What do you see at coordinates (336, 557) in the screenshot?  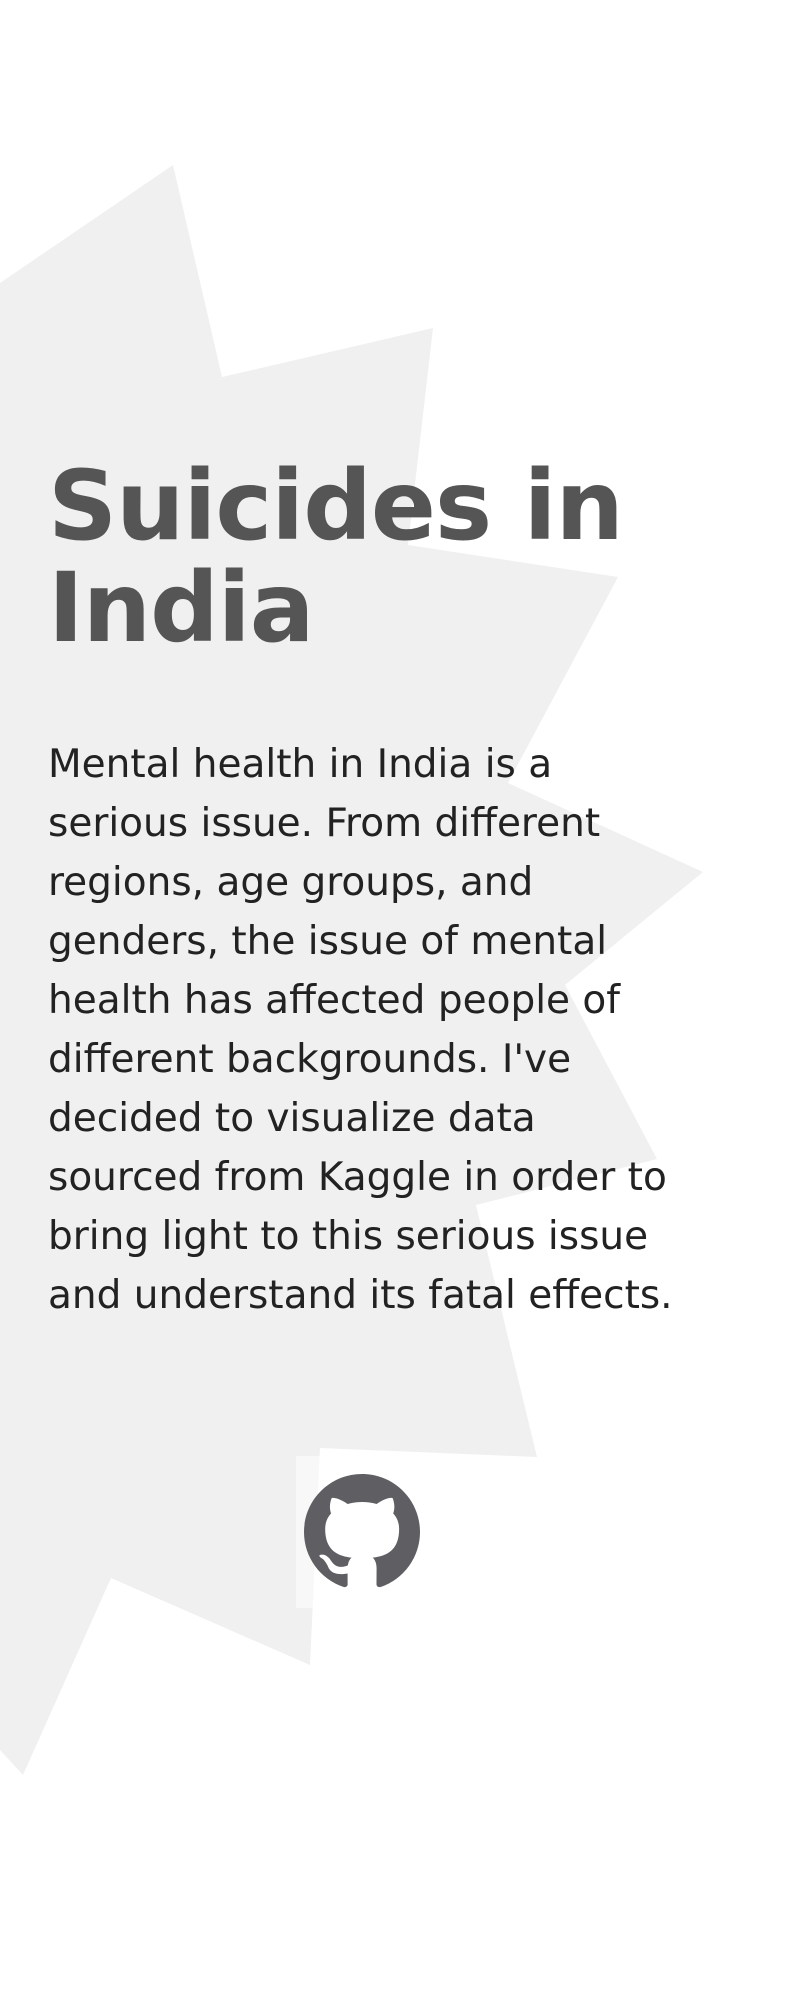 I see `page-title: Suicides in India` at bounding box center [336, 557].